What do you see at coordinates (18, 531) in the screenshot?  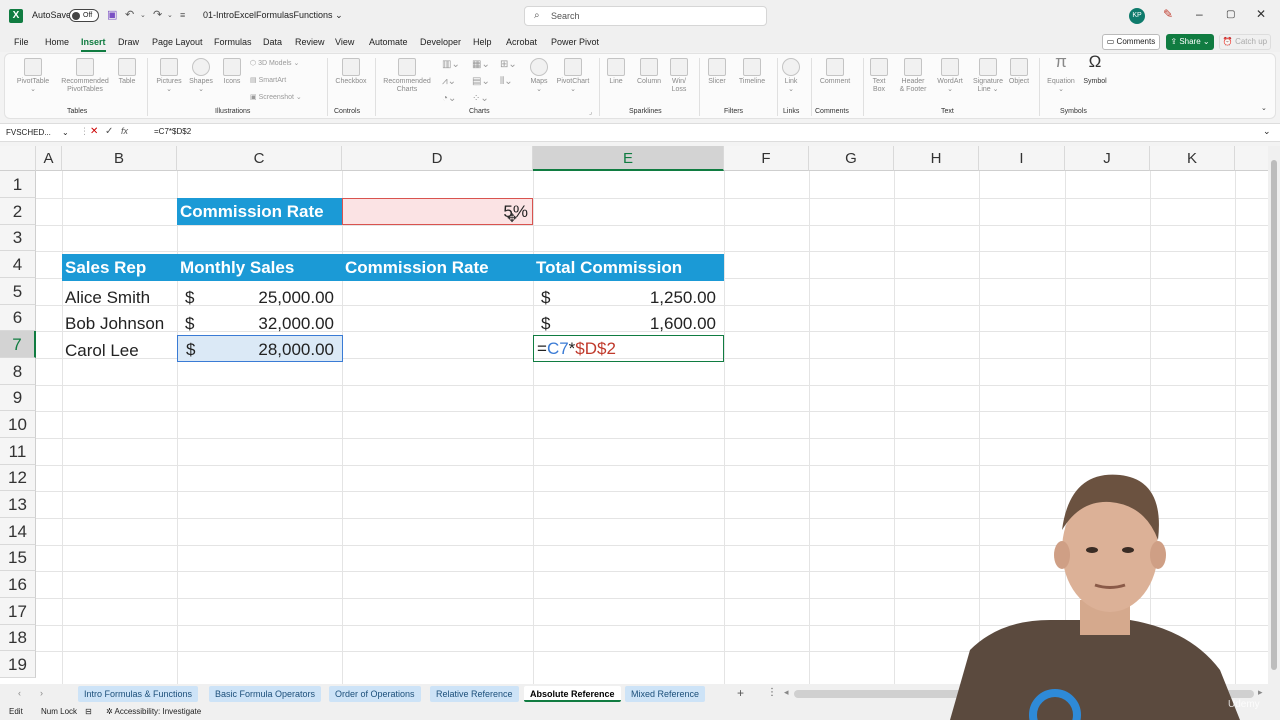 I see `row-header-14: 14` at bounding box center [18, 531].